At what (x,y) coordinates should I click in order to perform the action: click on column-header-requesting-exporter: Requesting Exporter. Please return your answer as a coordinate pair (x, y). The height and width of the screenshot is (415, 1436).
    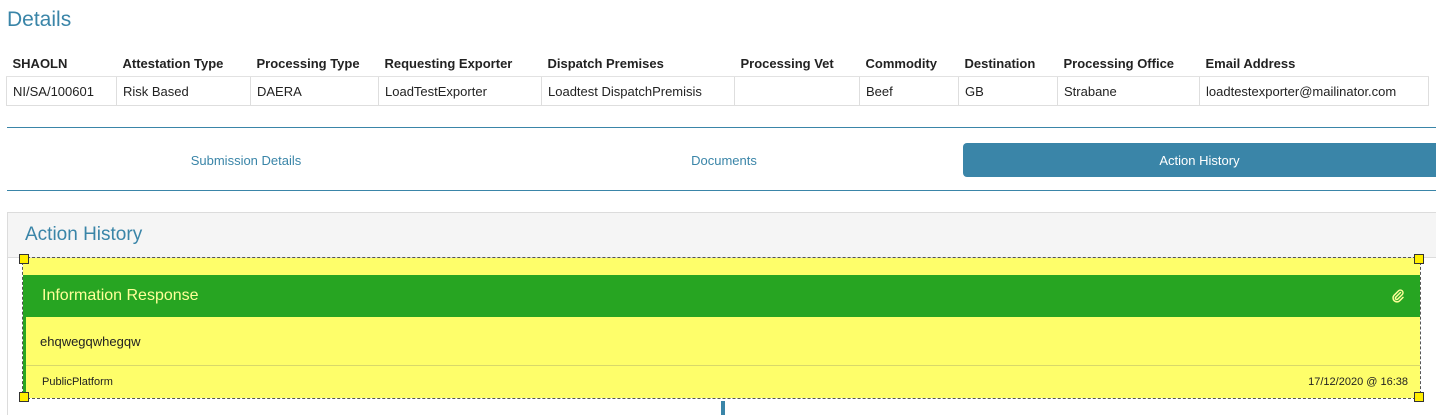
    Looking at the image, I should click on (460, 63).